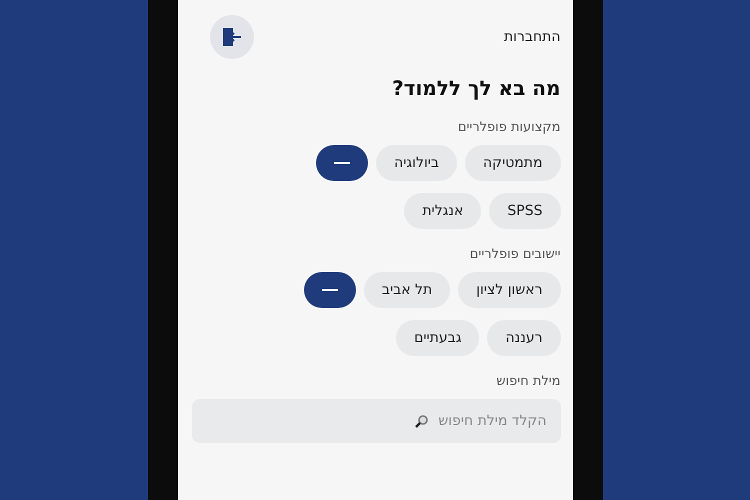  What do you see at coordinates (514, 254) in the screenshot?
I see `section-label: יישובים פופלריים` at bounding box center [514, 254].